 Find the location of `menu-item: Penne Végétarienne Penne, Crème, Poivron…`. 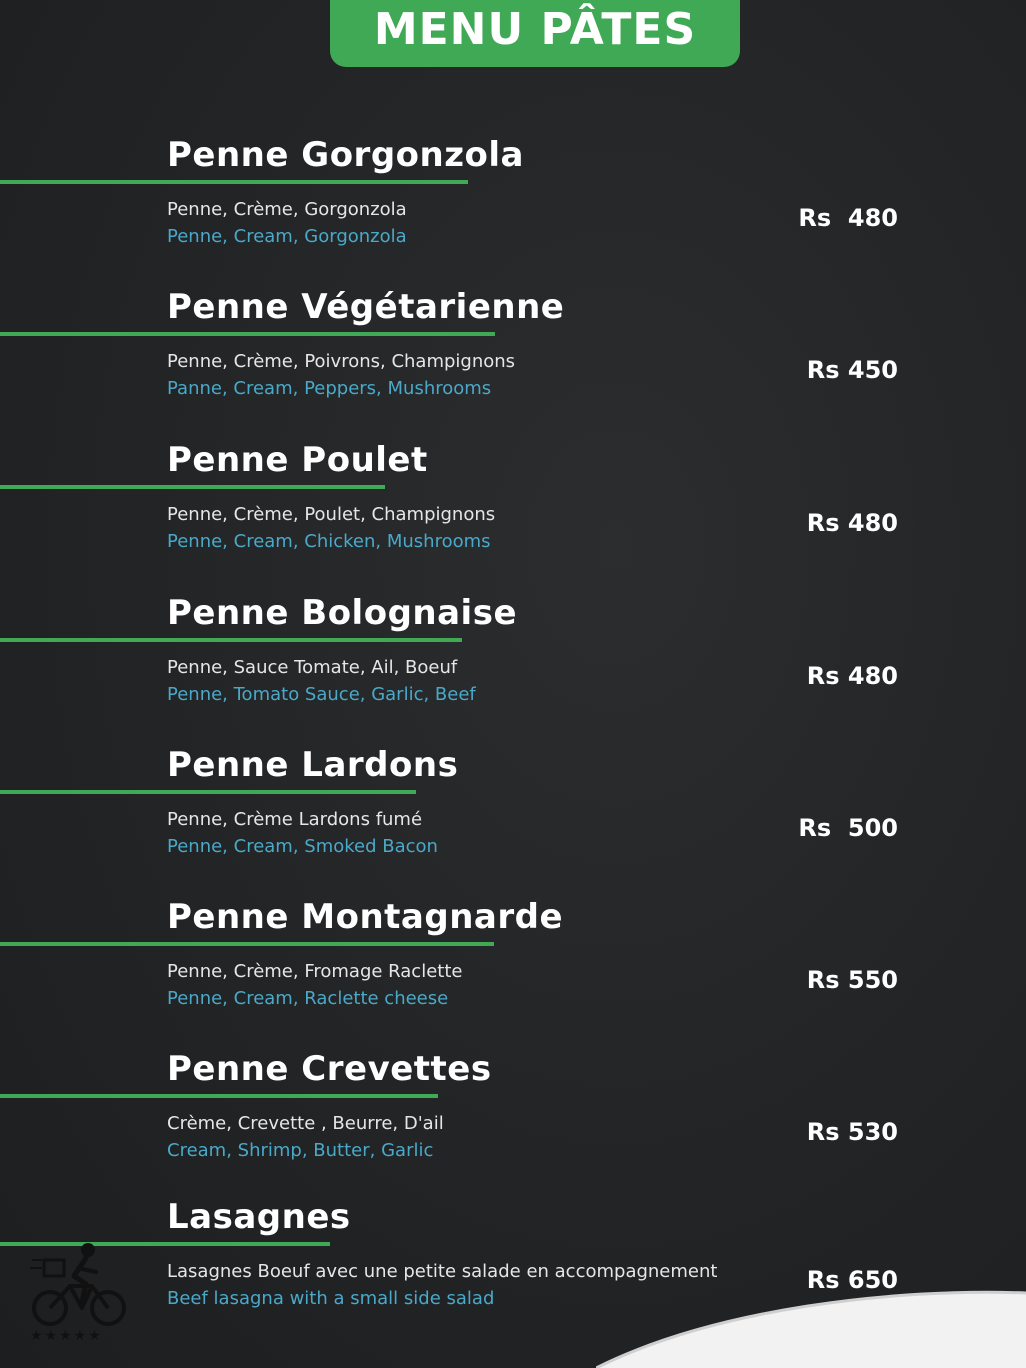

menu-item: Penne Végétarienne Penne, Crème, Poivron… is located at coordinates (513, 357).